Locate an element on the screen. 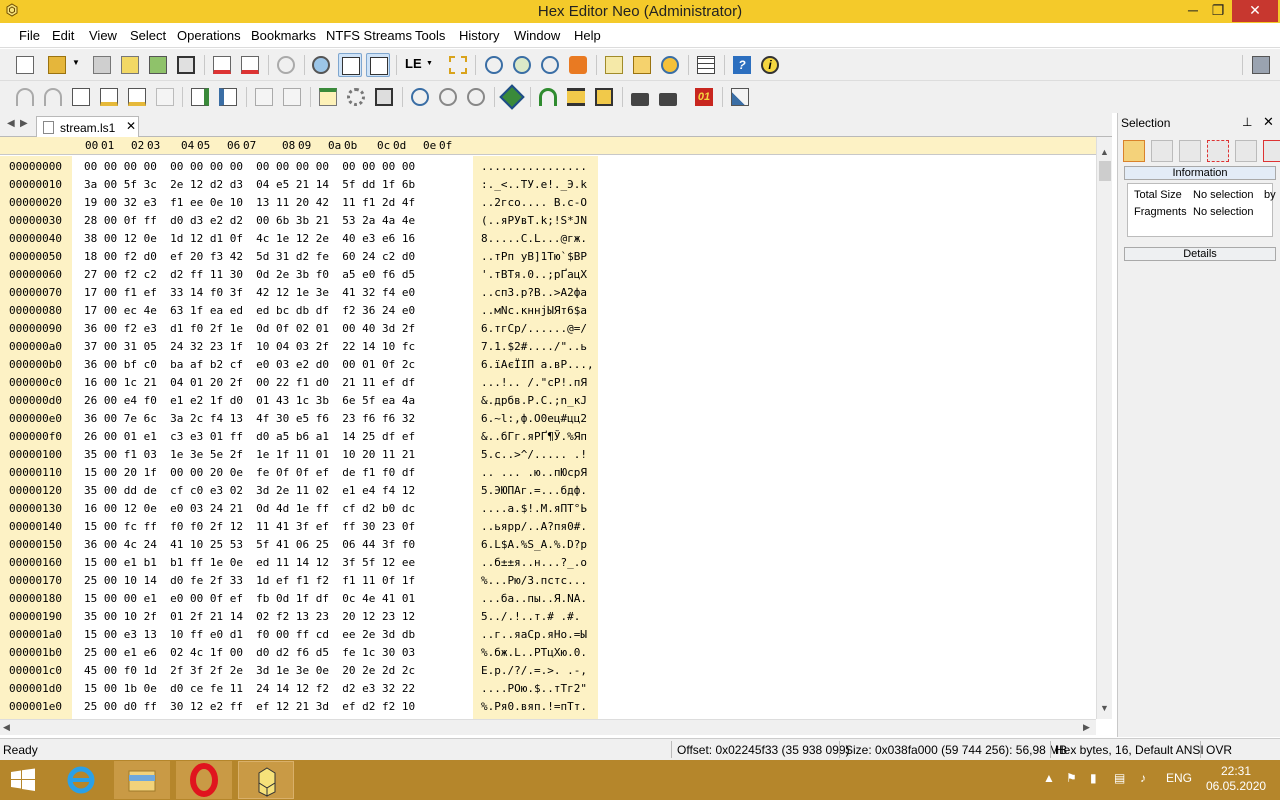 The height and width of the screenshot is (803, 1280). details-section-header: Details is located at coordinates (1200, 254).